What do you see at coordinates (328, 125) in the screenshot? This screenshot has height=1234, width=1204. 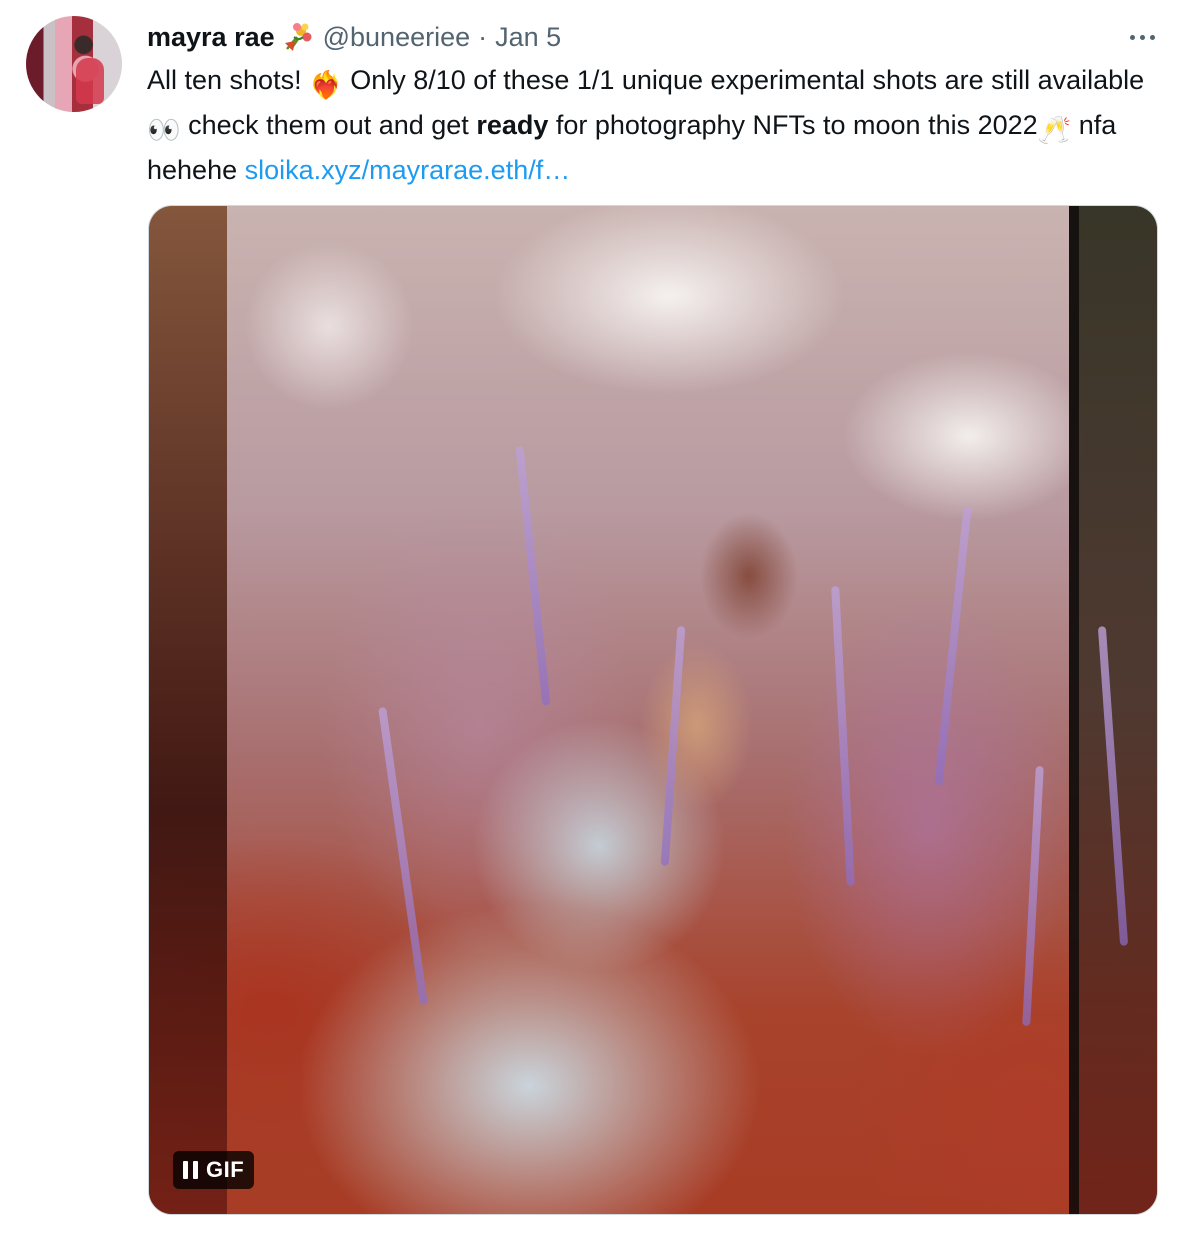 I see `tweet-text-part: check them out and get` at bounding box center [328, 125].